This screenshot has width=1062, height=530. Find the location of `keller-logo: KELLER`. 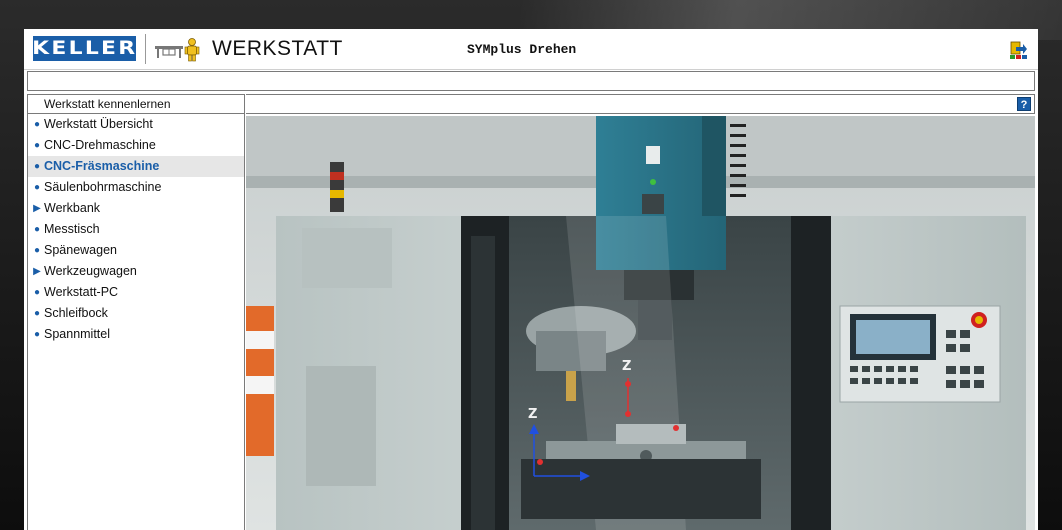

keller-logo: KELLER is located at coordinates (84, 48).